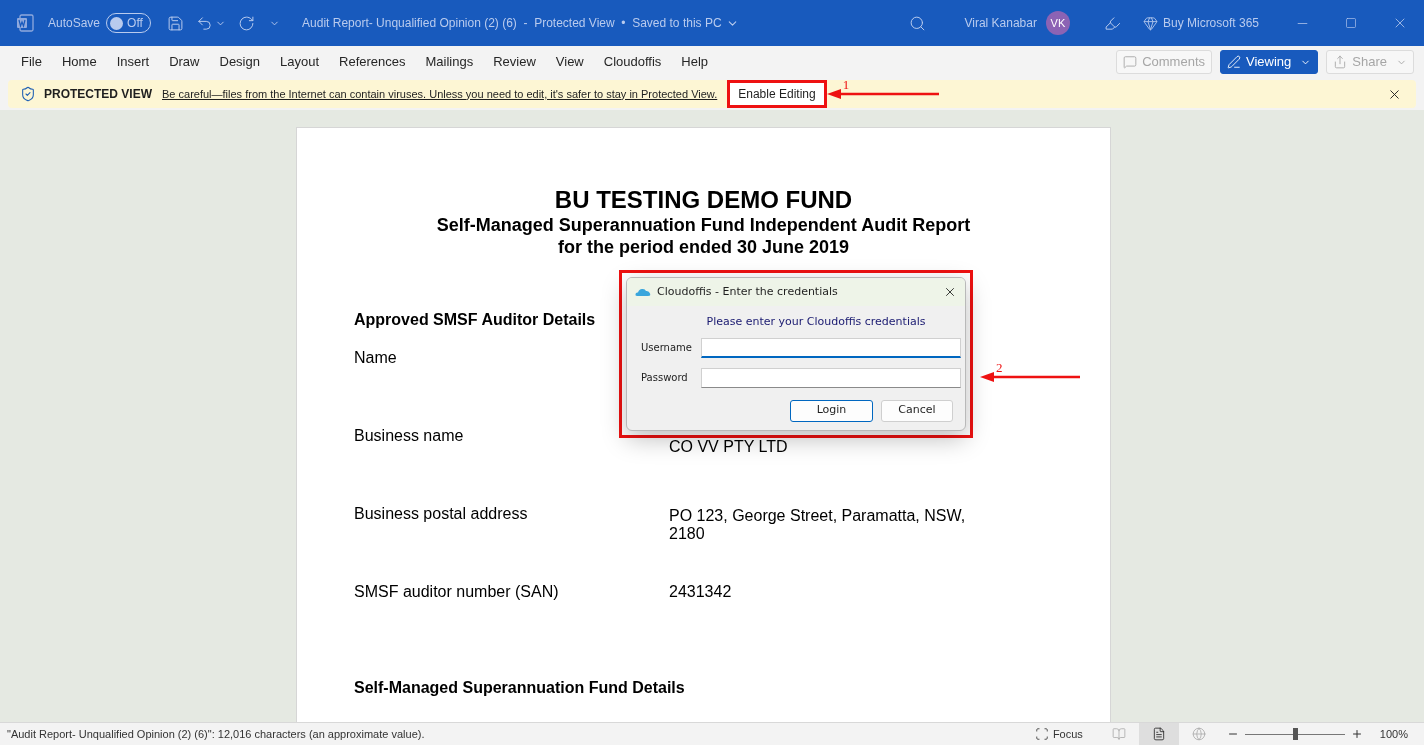  What do you see at coordinates (31, 62) in the screenshot?
I see `ribbon-tab: File` at bounding box center [31, 62].